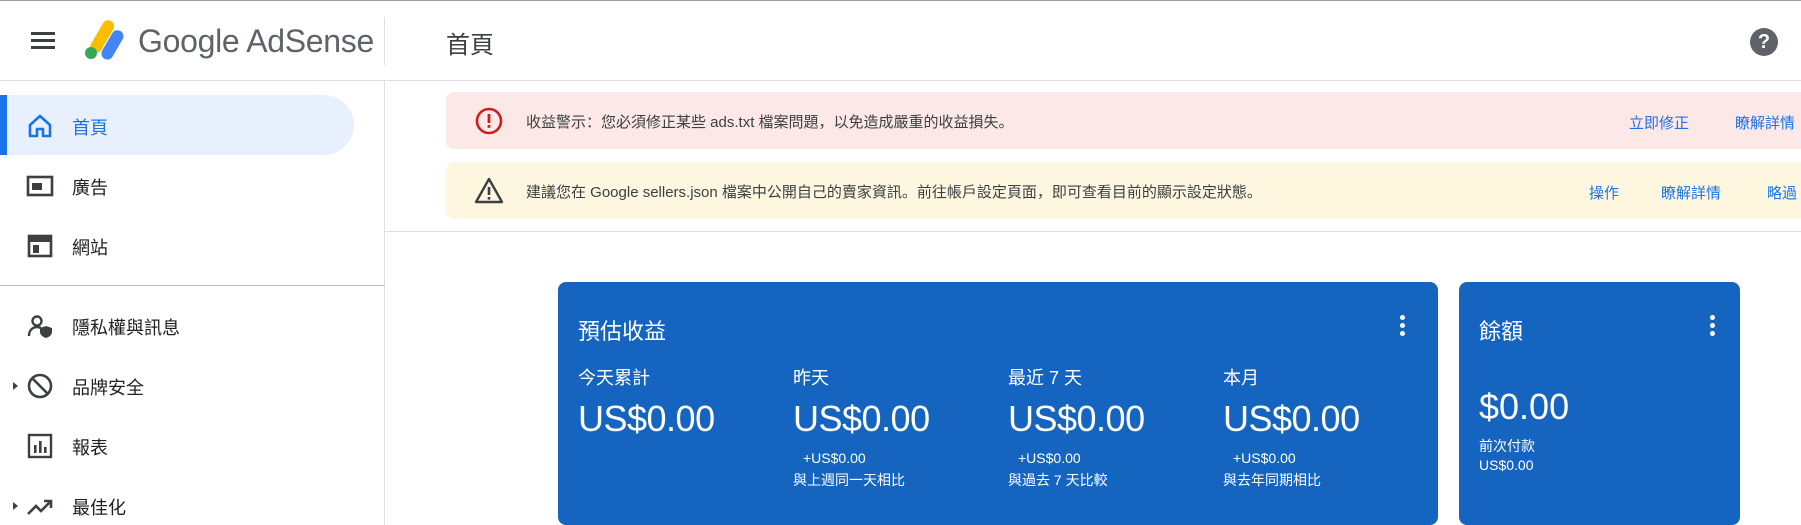  I want to click on metric-last-7-days: 最近 7 天 US$0.00 +US$0.00 與過去 7 天比較, so click(1113, 427).